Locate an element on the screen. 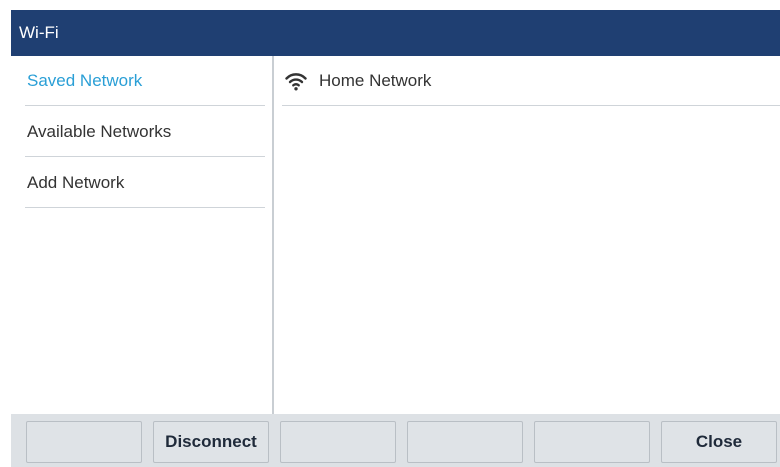  network-row: Home Network is located at coordinates (531, 81).